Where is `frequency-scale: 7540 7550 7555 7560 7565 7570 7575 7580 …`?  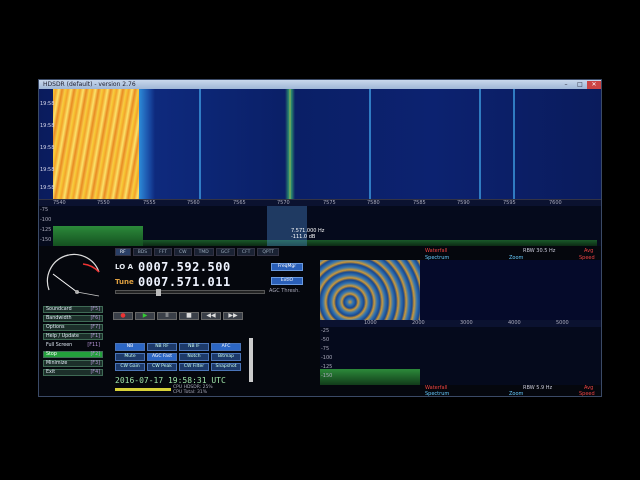 frequency-scale: 7540 7550 7555 7560 7565 7570 7575 7580 … is located at coordinates (320, 202).